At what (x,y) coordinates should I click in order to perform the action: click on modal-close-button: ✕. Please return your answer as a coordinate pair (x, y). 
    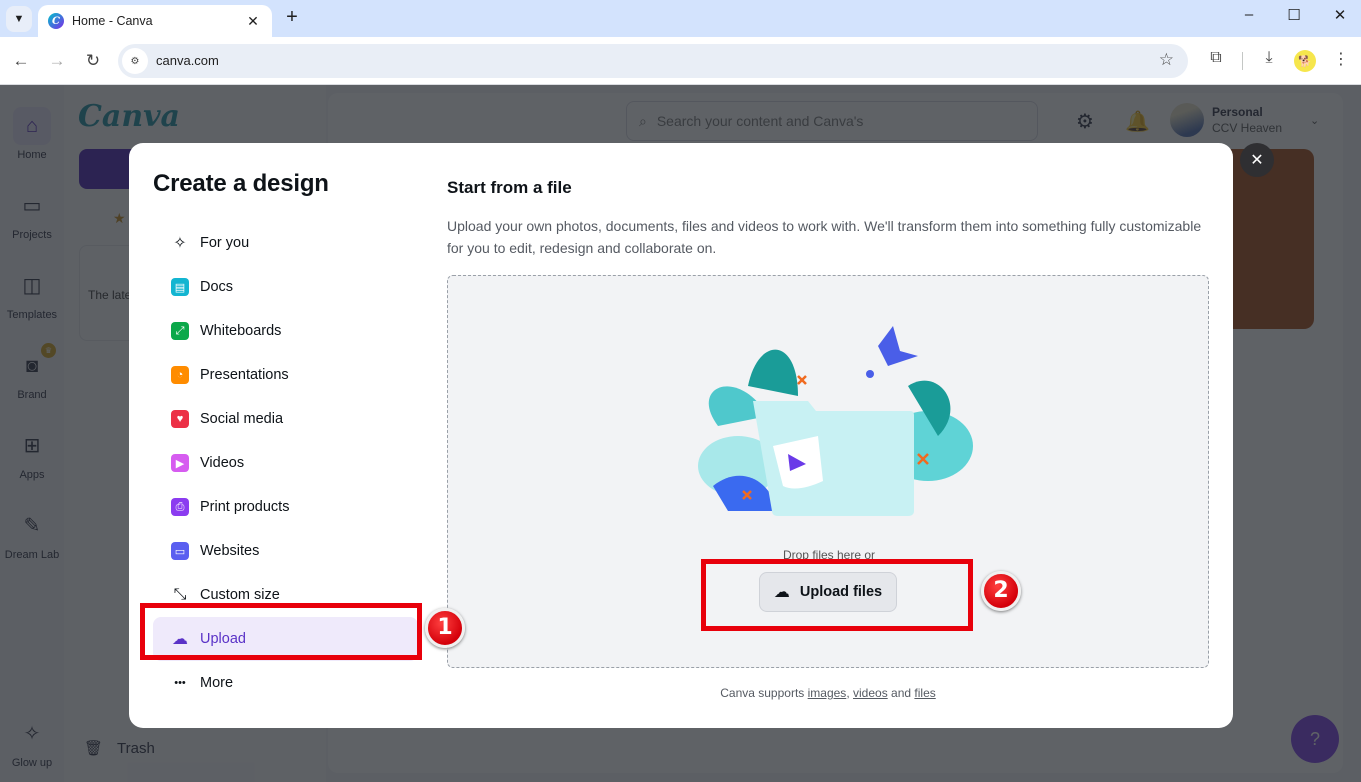
    Looking at the image, I should click on (1257, 160).